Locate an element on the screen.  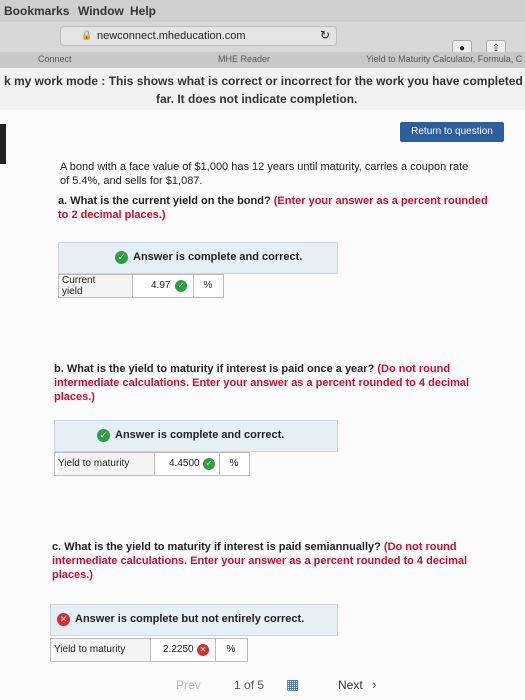
menu-bar: Bookmarks Window Help is located at coordinates (262, 11).